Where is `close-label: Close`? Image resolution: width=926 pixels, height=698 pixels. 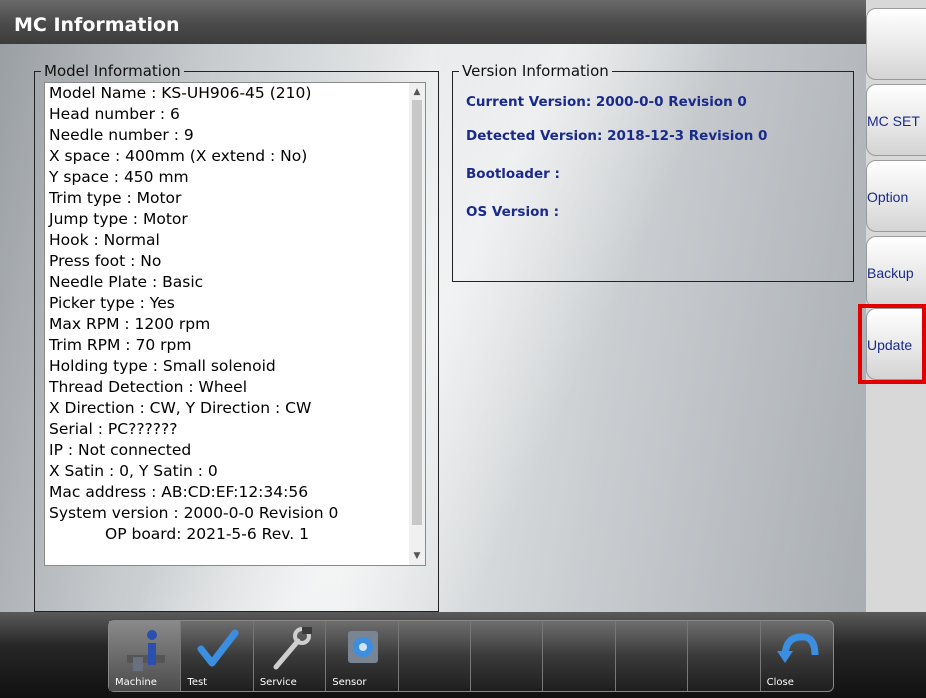
close-label: Close is located at coordinates (780, 682).